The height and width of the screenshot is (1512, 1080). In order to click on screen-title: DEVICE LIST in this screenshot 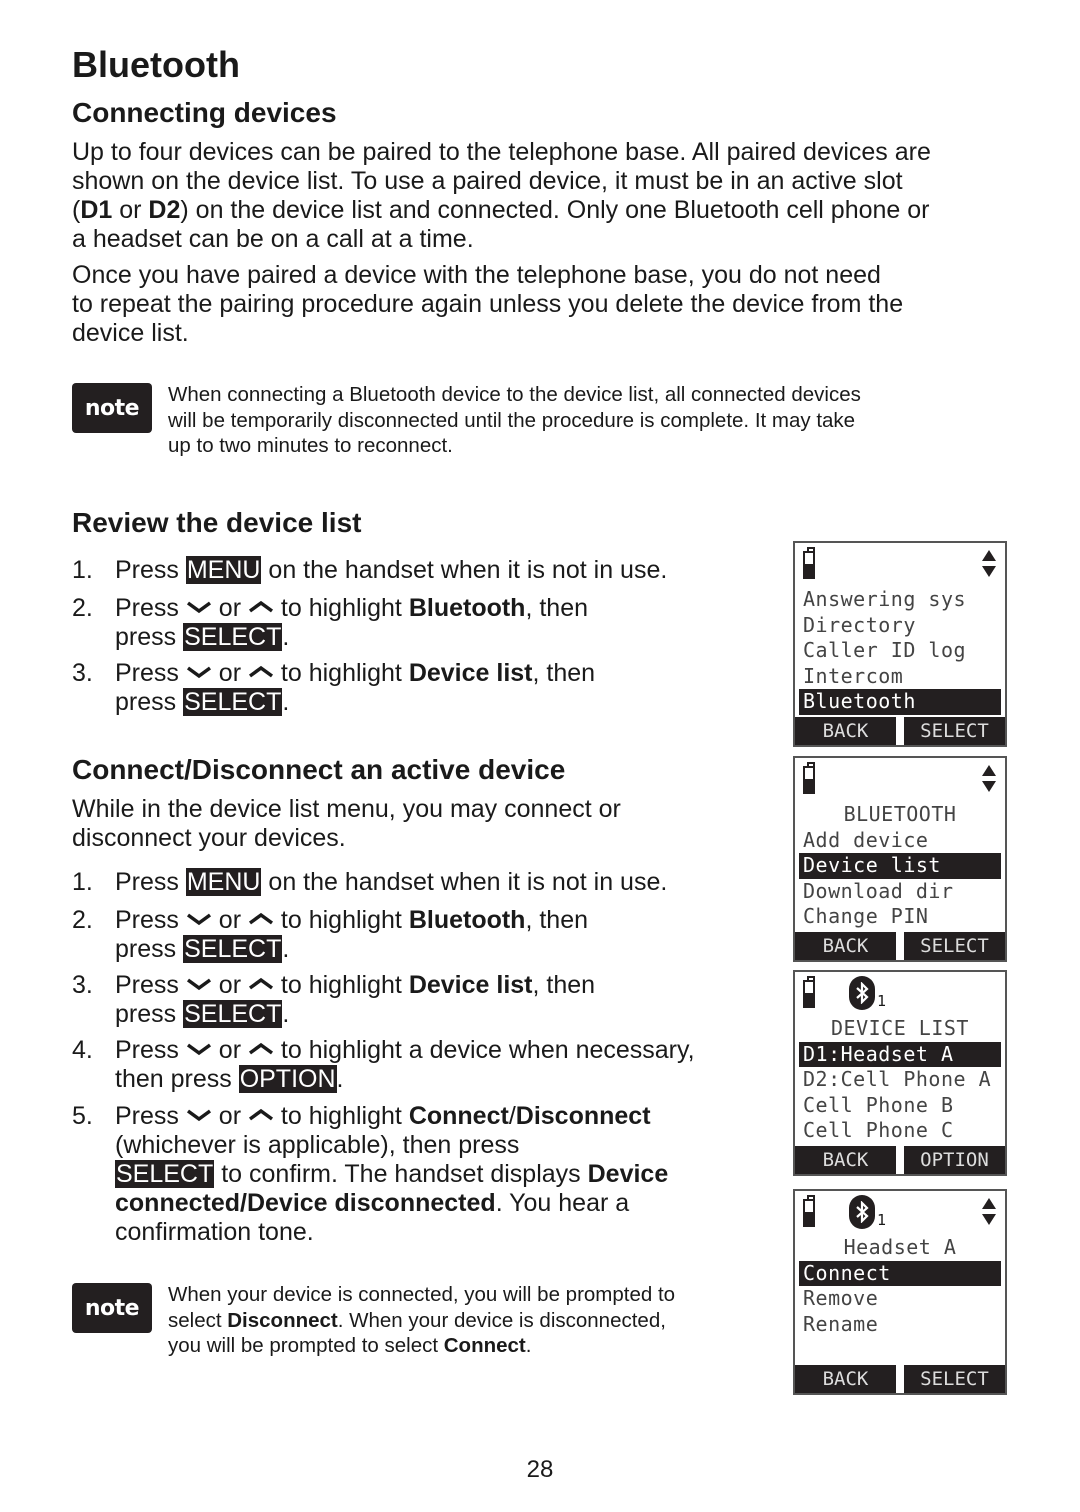, I will do `click(900, 1028)`.